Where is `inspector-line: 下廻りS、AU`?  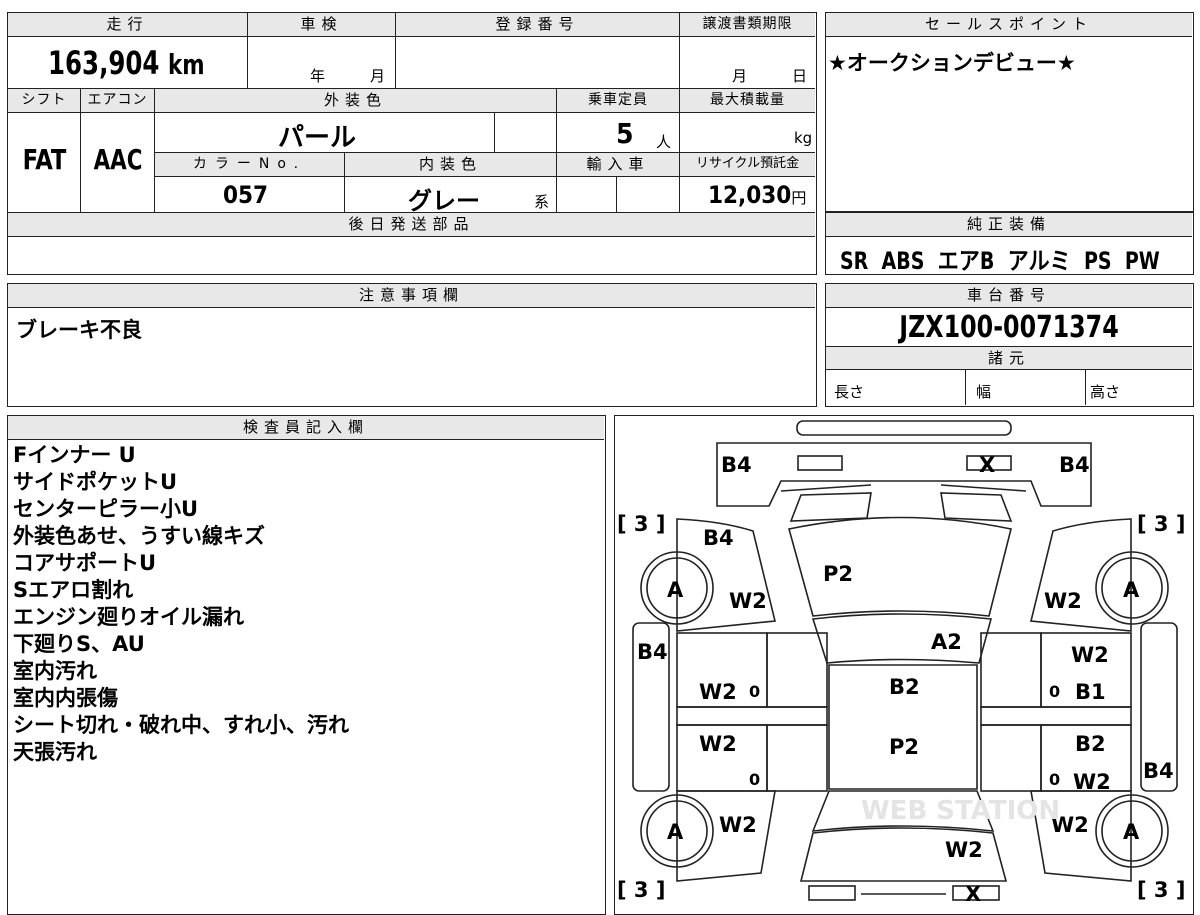 inspector-line: 下廻りS、AU is located at coordinates (79, 644).